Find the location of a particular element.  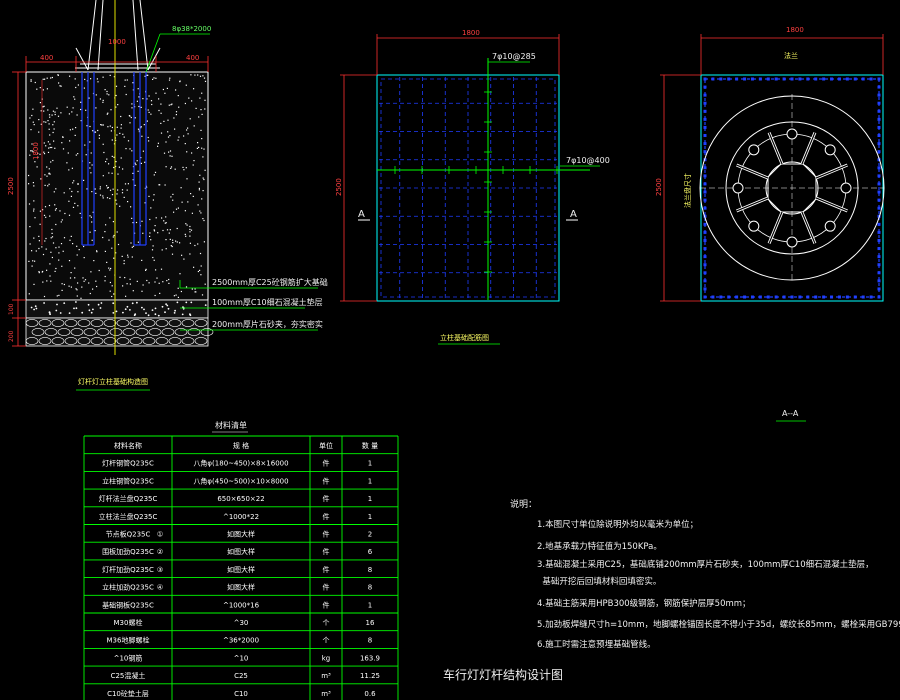

note-1: 1.本图尺寸单位除说明外均以毫米为单位； is located at coordinates (617, 524).